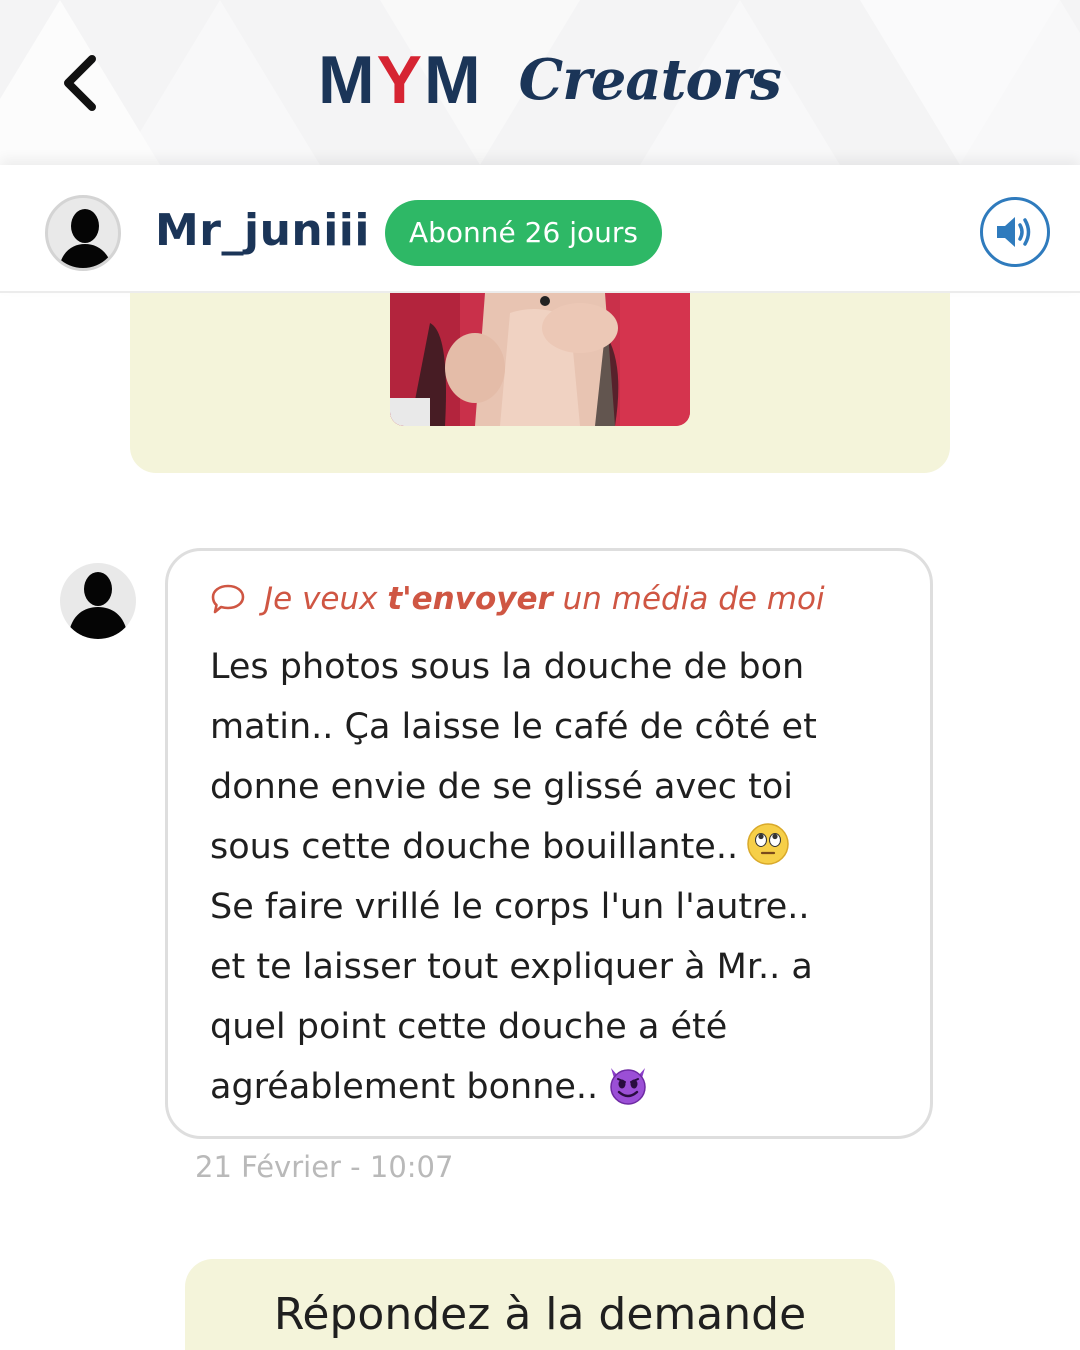  I want to click on message-line: donne envie de se glissé avec toi, so click(501, 787).